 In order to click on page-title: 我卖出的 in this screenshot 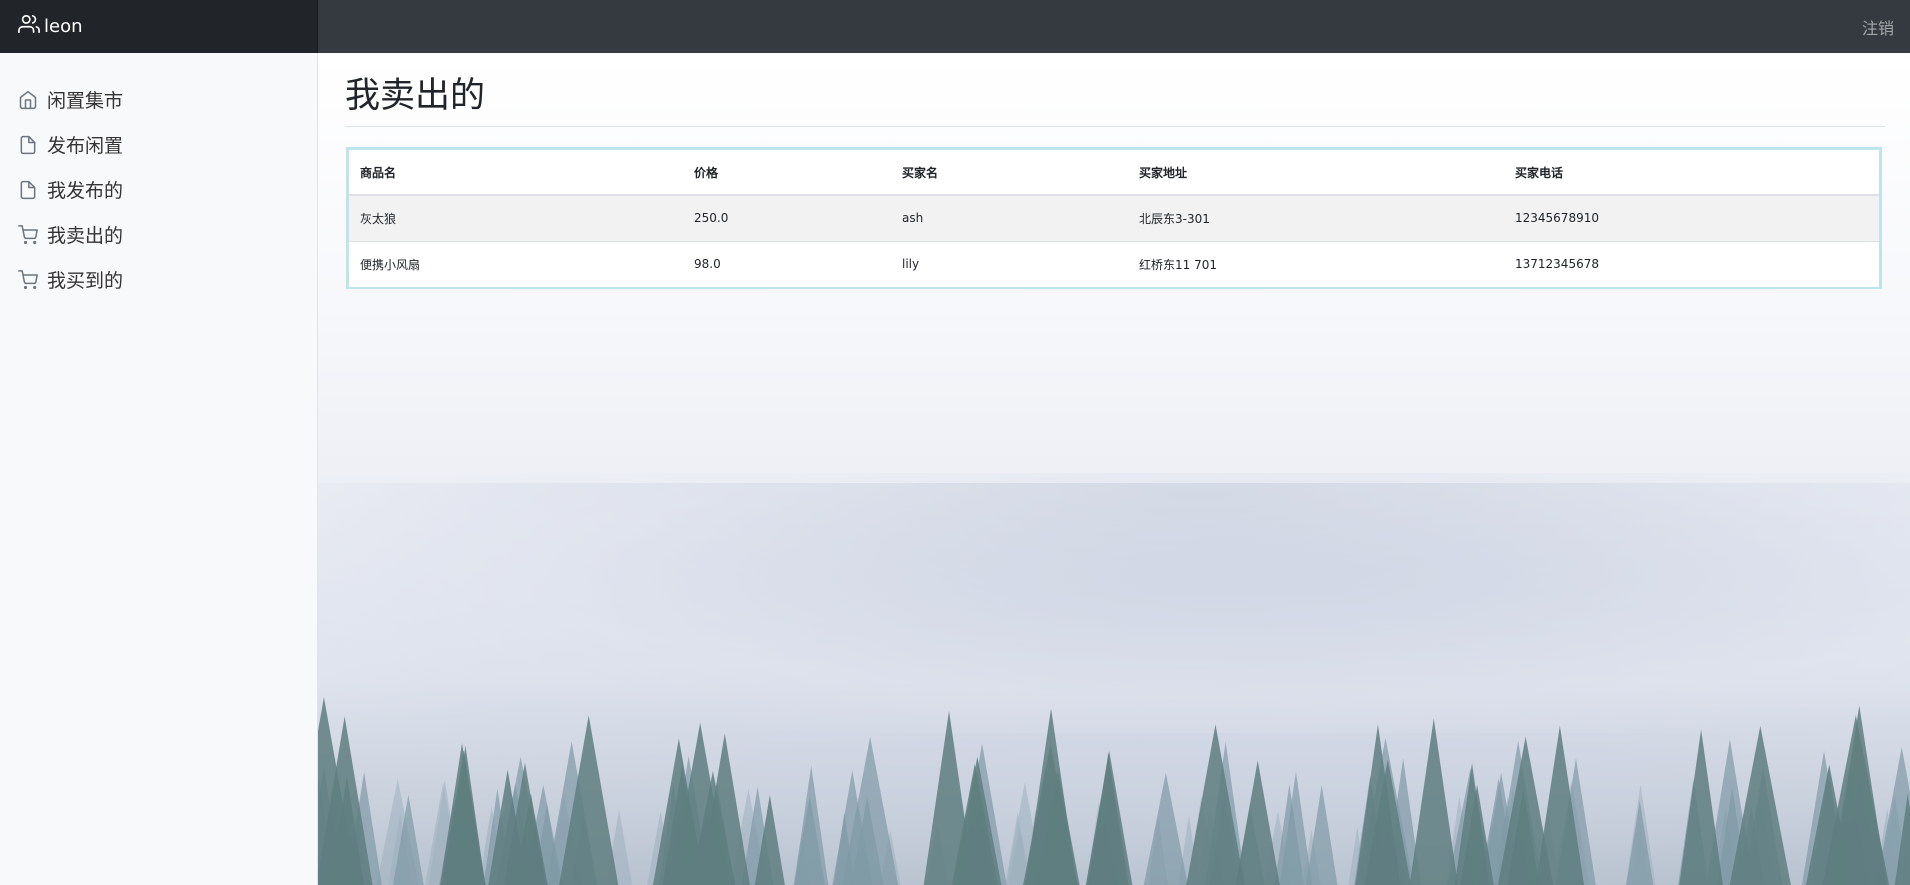, I will do `click(415, 96)`.